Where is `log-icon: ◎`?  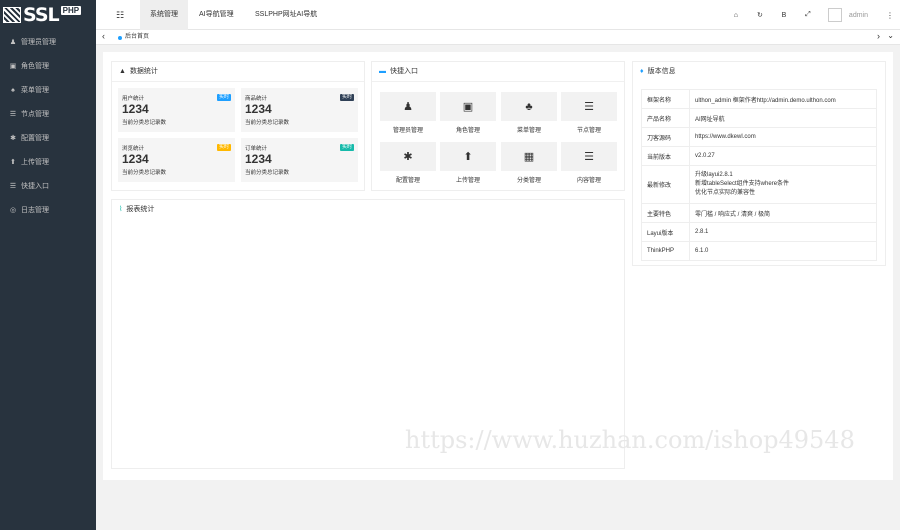
log-icon: ◎ is located at coordinates (13, 210).